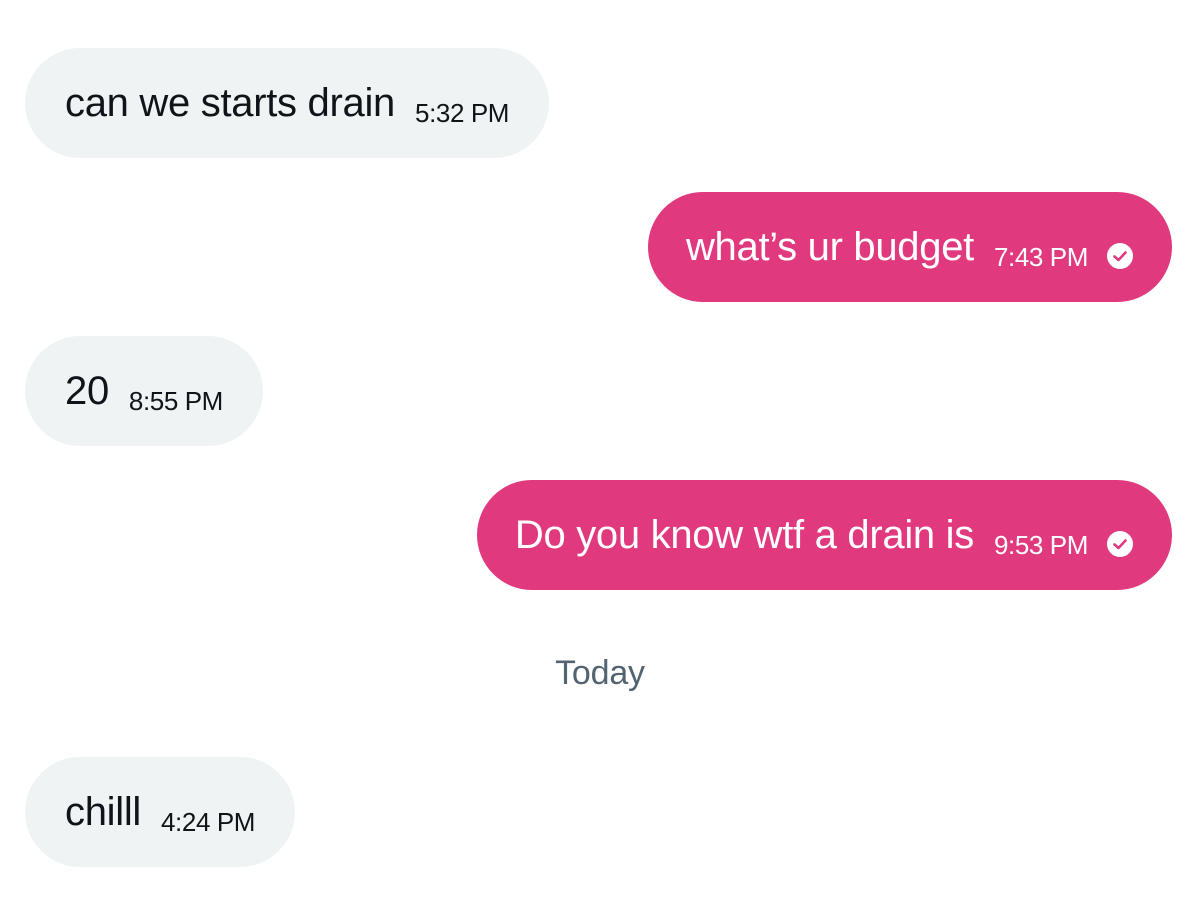 The width and height of the screenshot is (1200, 905). What do you see at coordinates (1040, 256) in the screenshot?
I see `message-timestamp: 7:43 PM` at bounding box center [1040, 256].